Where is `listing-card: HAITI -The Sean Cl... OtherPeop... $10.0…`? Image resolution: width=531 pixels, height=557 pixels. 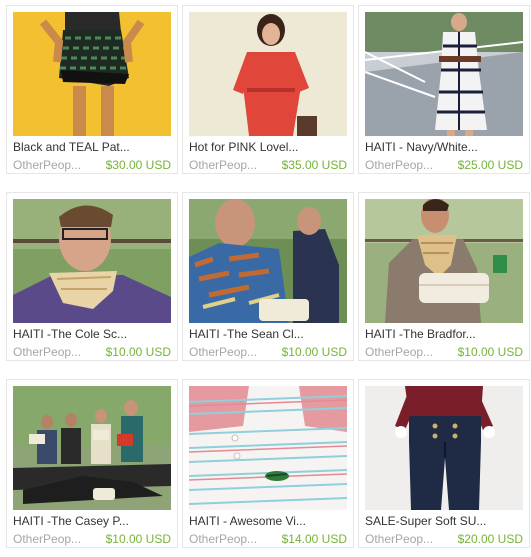 listing-card: HAITI -The Sean Cl... OtherPeop... $10.0… is located at coordinates (268, 276).